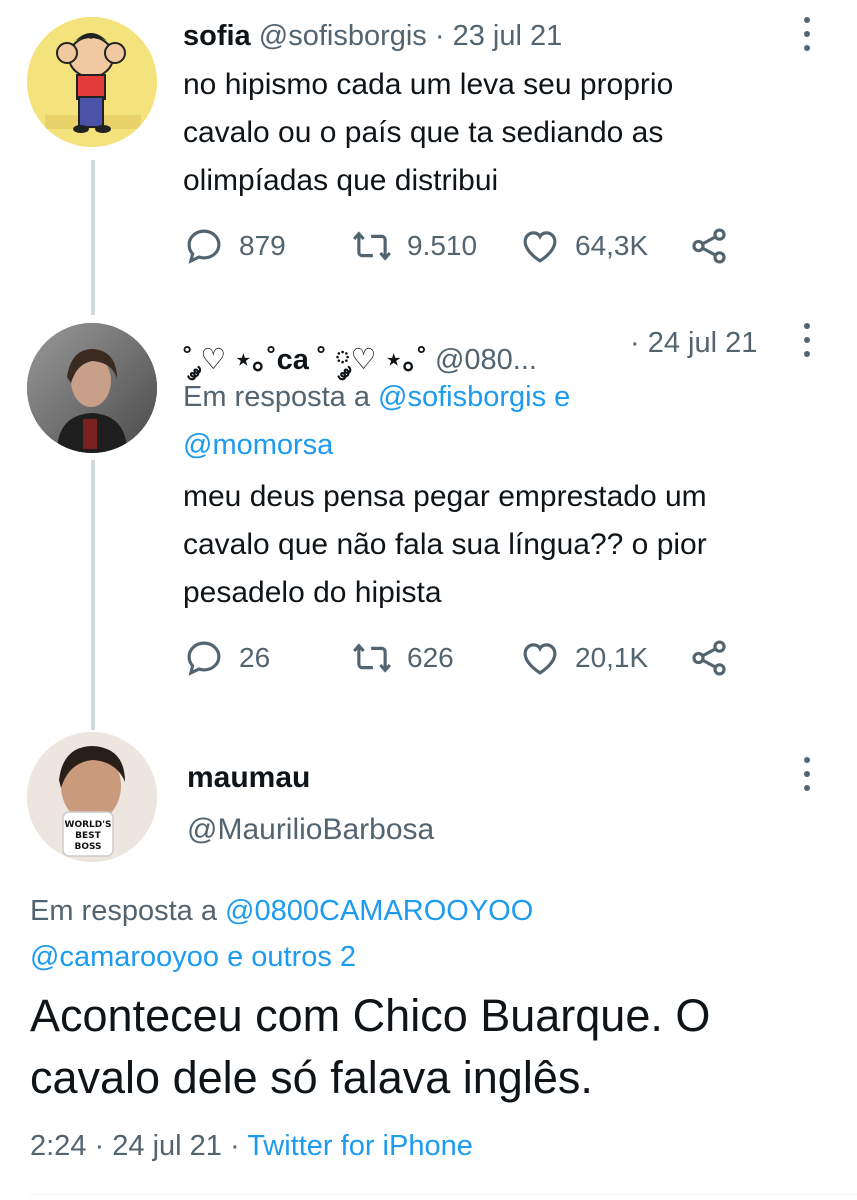 The width and height of the screenshot is (857, 1200). I want to click on like-button: 20,1K, so click(583, 658).